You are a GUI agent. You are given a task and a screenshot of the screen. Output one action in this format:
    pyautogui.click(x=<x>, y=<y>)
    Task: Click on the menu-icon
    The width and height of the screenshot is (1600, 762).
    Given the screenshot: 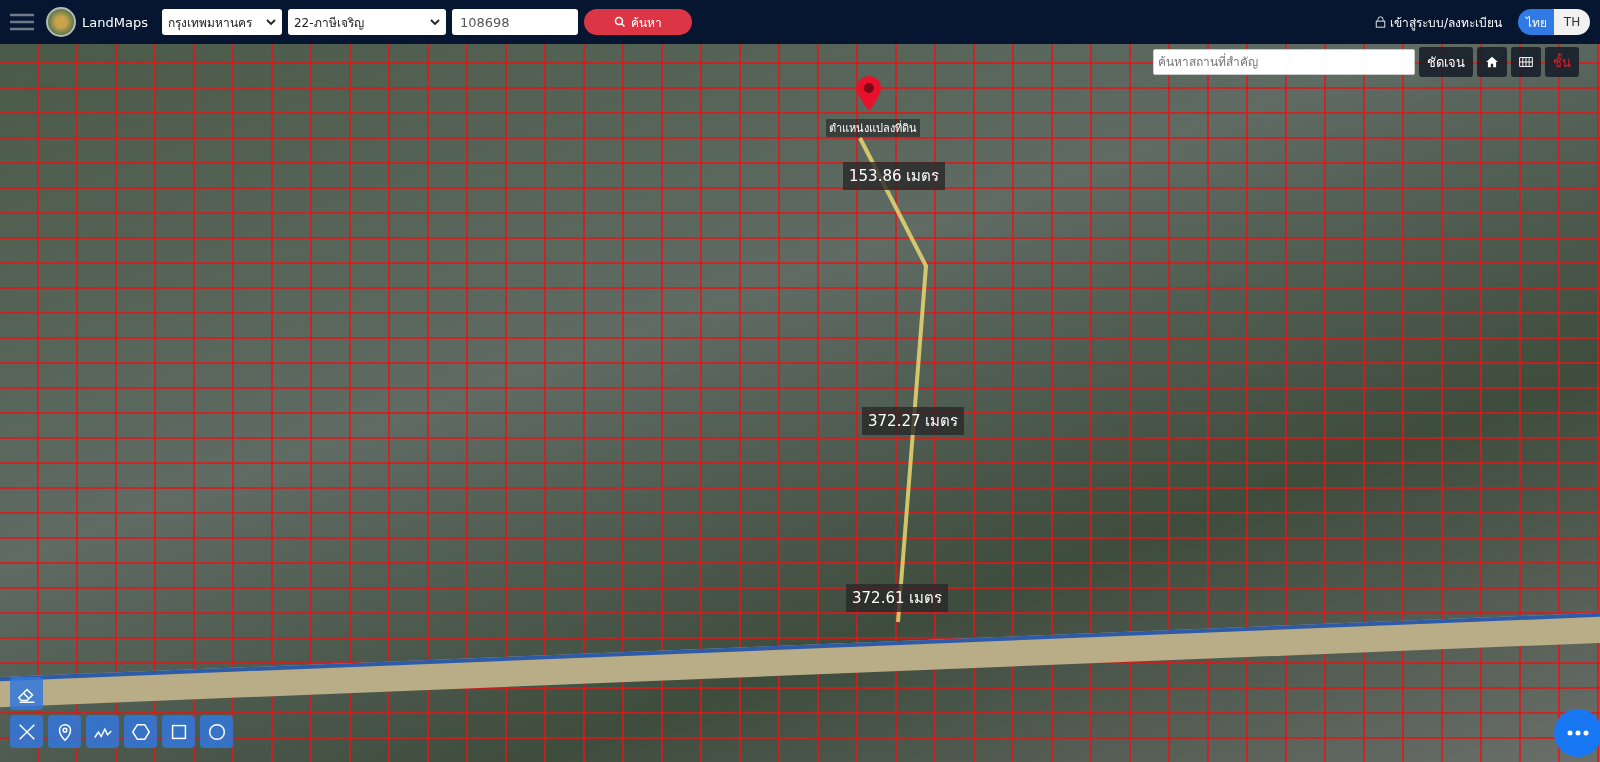 What is the action you would take?
    pyautogui.click(x=22, y=22)
    